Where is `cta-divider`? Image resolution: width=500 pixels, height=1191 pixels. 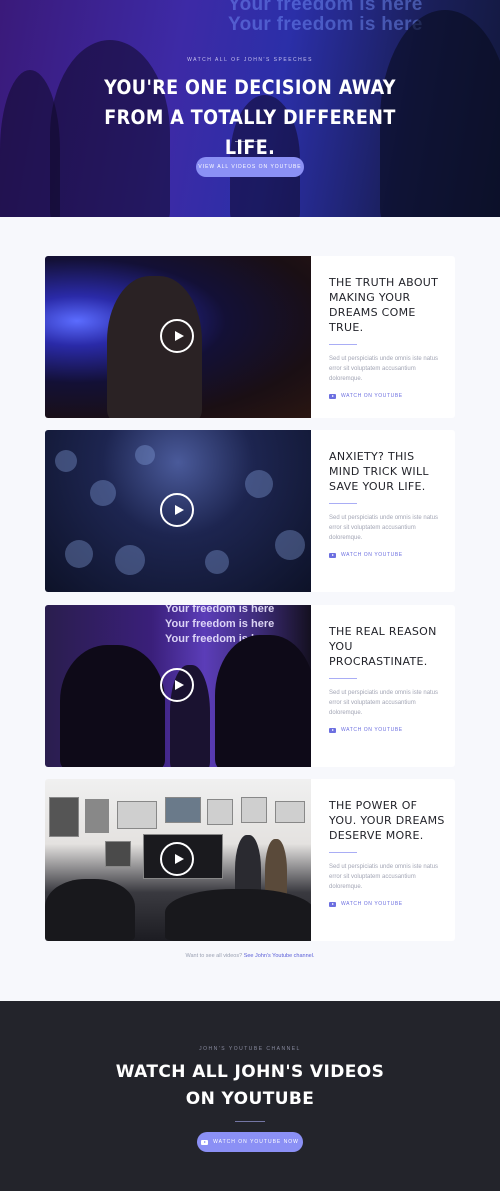 cta-divider is located at coordinates (250, 1121).